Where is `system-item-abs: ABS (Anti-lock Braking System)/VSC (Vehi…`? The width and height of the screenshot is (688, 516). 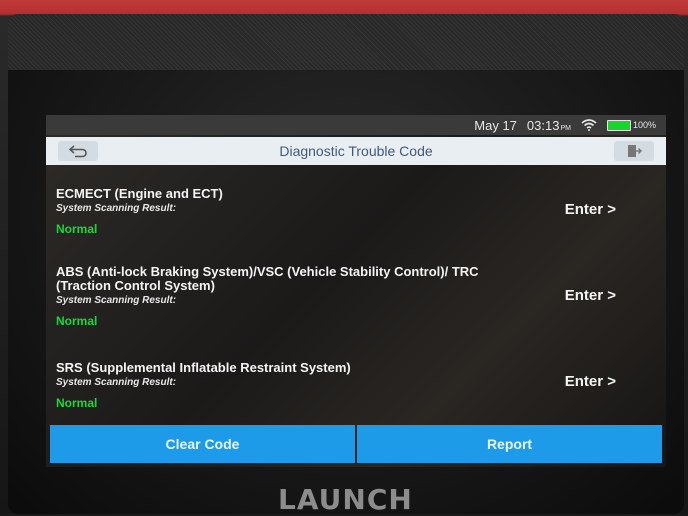
system-item-abs: ABS (Anti-lock Braking System)/VSC (Vehi… is located at coordinates (356, 296).